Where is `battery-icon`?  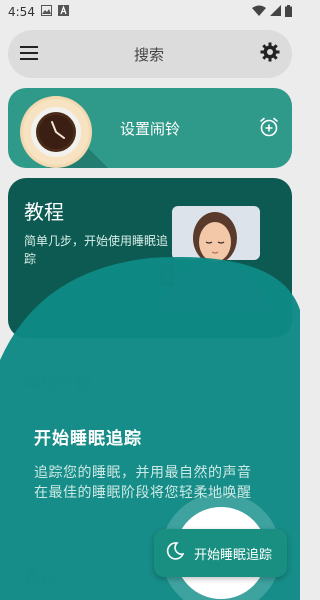
battery-icon is located at coordinates (288, 12).